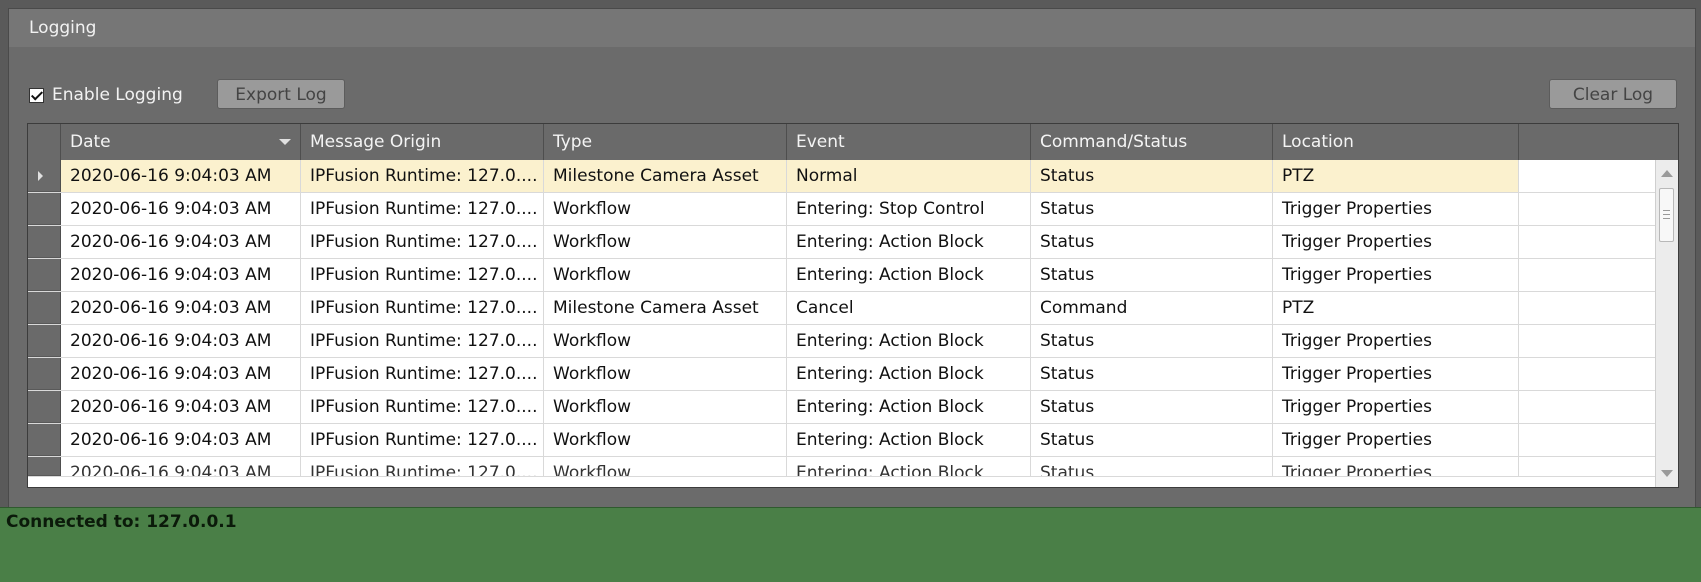 The image size is (1701, 582). I want to click on column-header-message-origin: Message Origin, so click(422, 142).